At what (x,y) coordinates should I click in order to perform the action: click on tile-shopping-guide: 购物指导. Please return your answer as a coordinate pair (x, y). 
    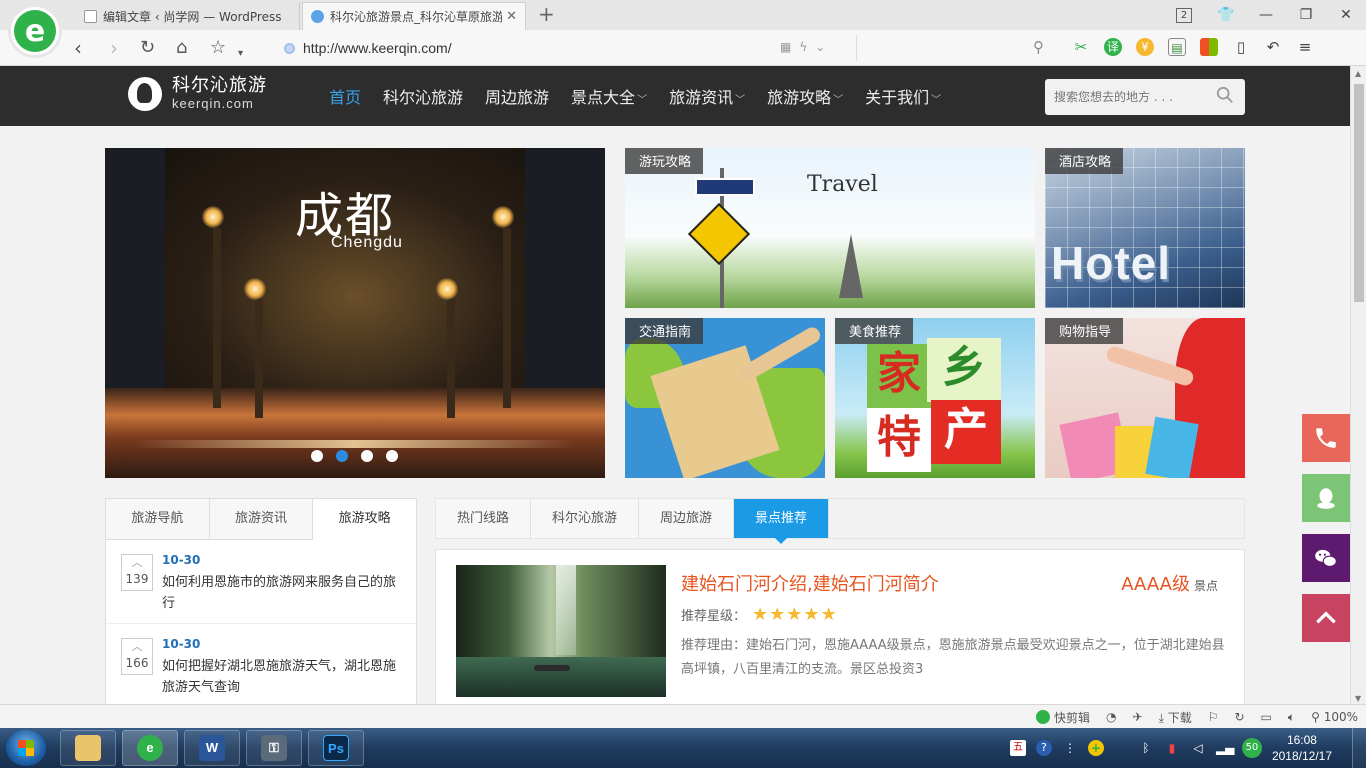
    Looking at the image, I should click on (1145, 398).